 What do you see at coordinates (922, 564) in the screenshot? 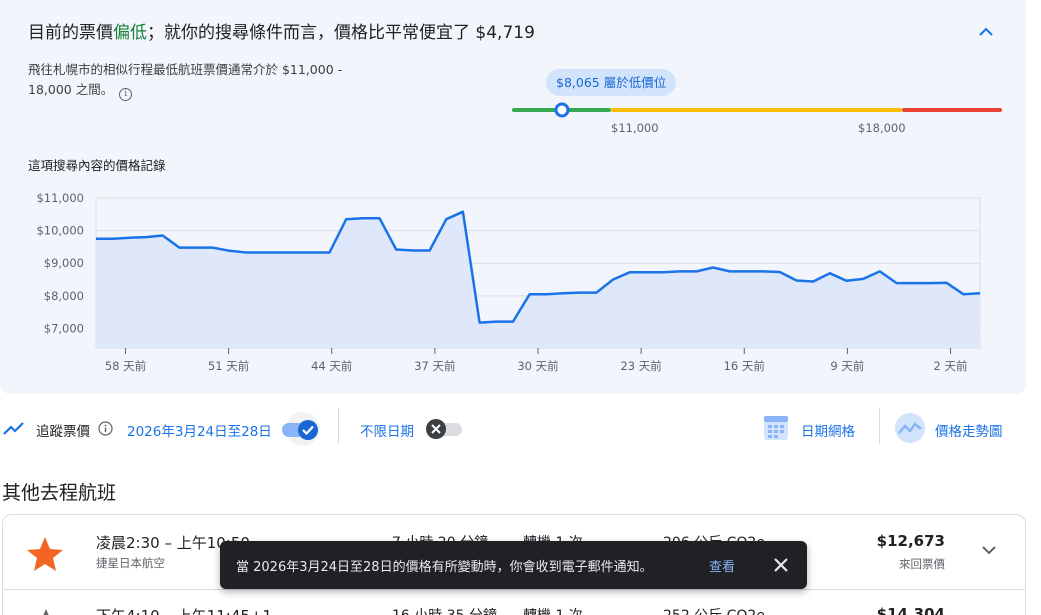
I see `price-type: 來回票價` at bounding box center [922, 564].